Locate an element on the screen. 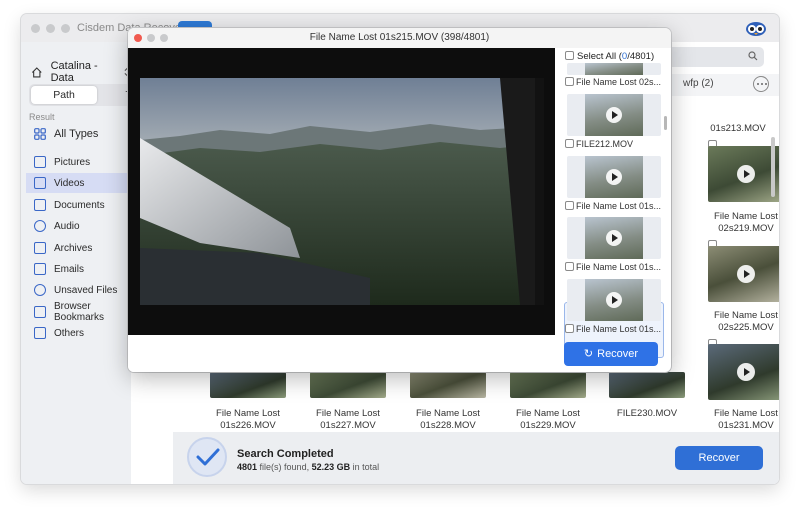 This screenshot has height=510, width=800. audio-icon is located at coordinates (40, 226).